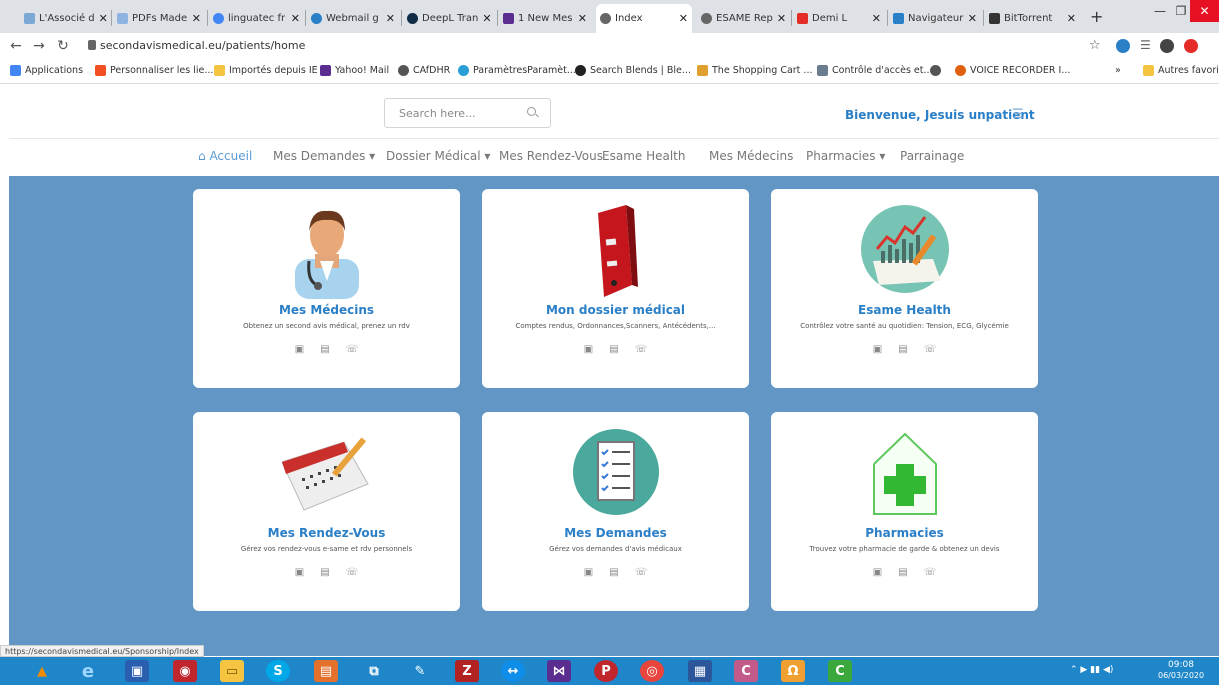 This screenshot has width=1219, height=685. I want to click on star-icon: ☆, so click(1095, 45).